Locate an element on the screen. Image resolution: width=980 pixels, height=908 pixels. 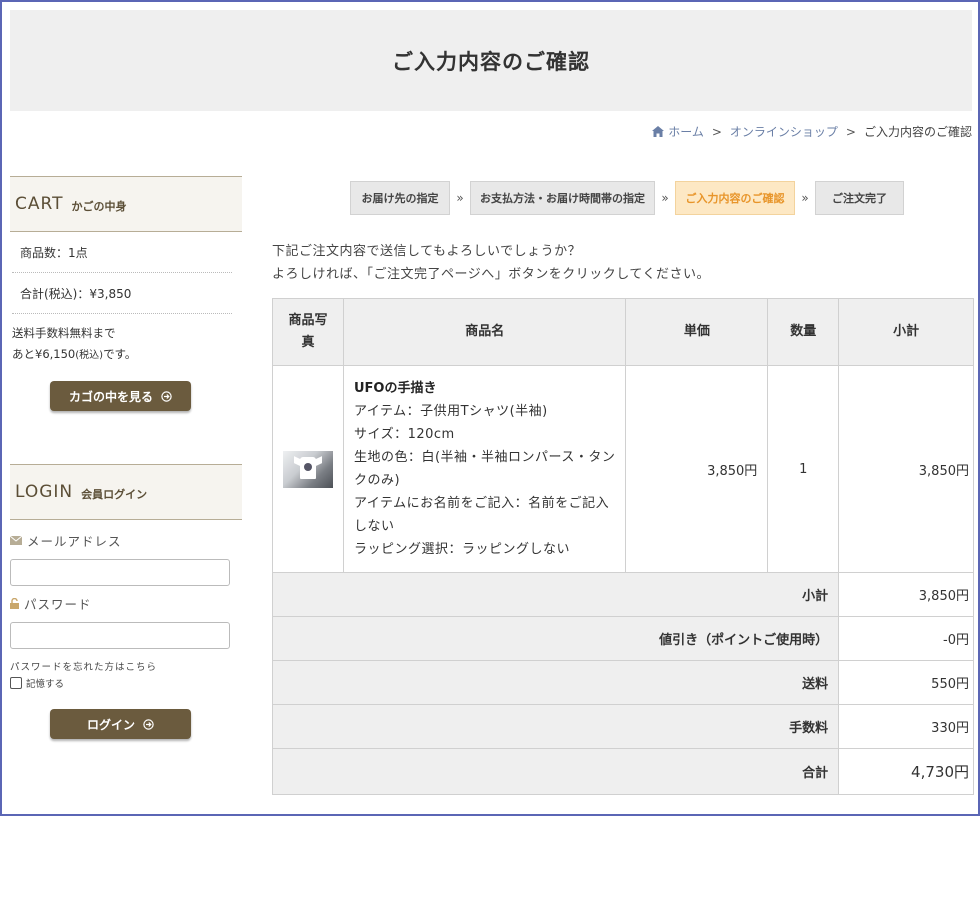
password-label: パスワード is located at coordinates (126, 603).